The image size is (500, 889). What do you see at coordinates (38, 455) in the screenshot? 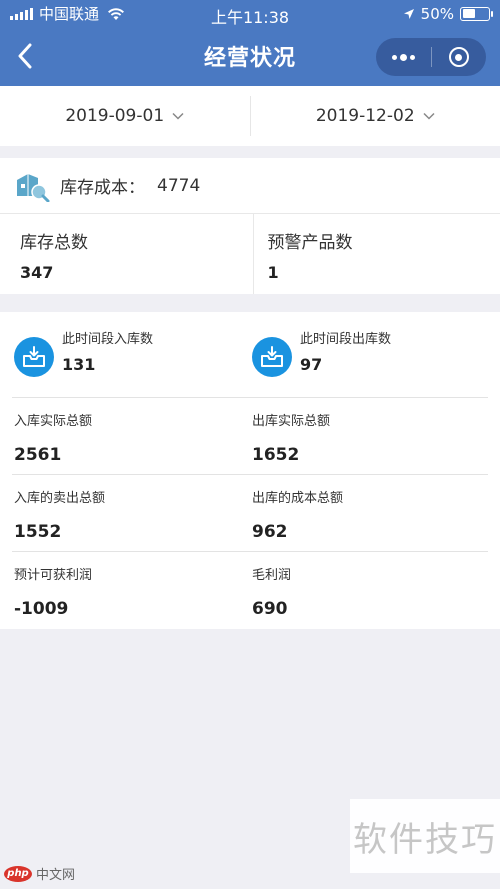
I see `in-actual-total-value: 2561` at bounding box center [38, 455].